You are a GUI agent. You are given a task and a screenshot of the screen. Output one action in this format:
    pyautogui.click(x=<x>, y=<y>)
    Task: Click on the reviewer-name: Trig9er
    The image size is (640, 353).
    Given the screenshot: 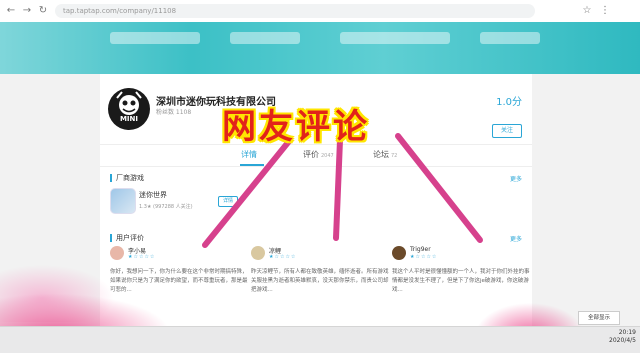 What is the action you would take?
    pyautogui.click(x=420, y=249)
    